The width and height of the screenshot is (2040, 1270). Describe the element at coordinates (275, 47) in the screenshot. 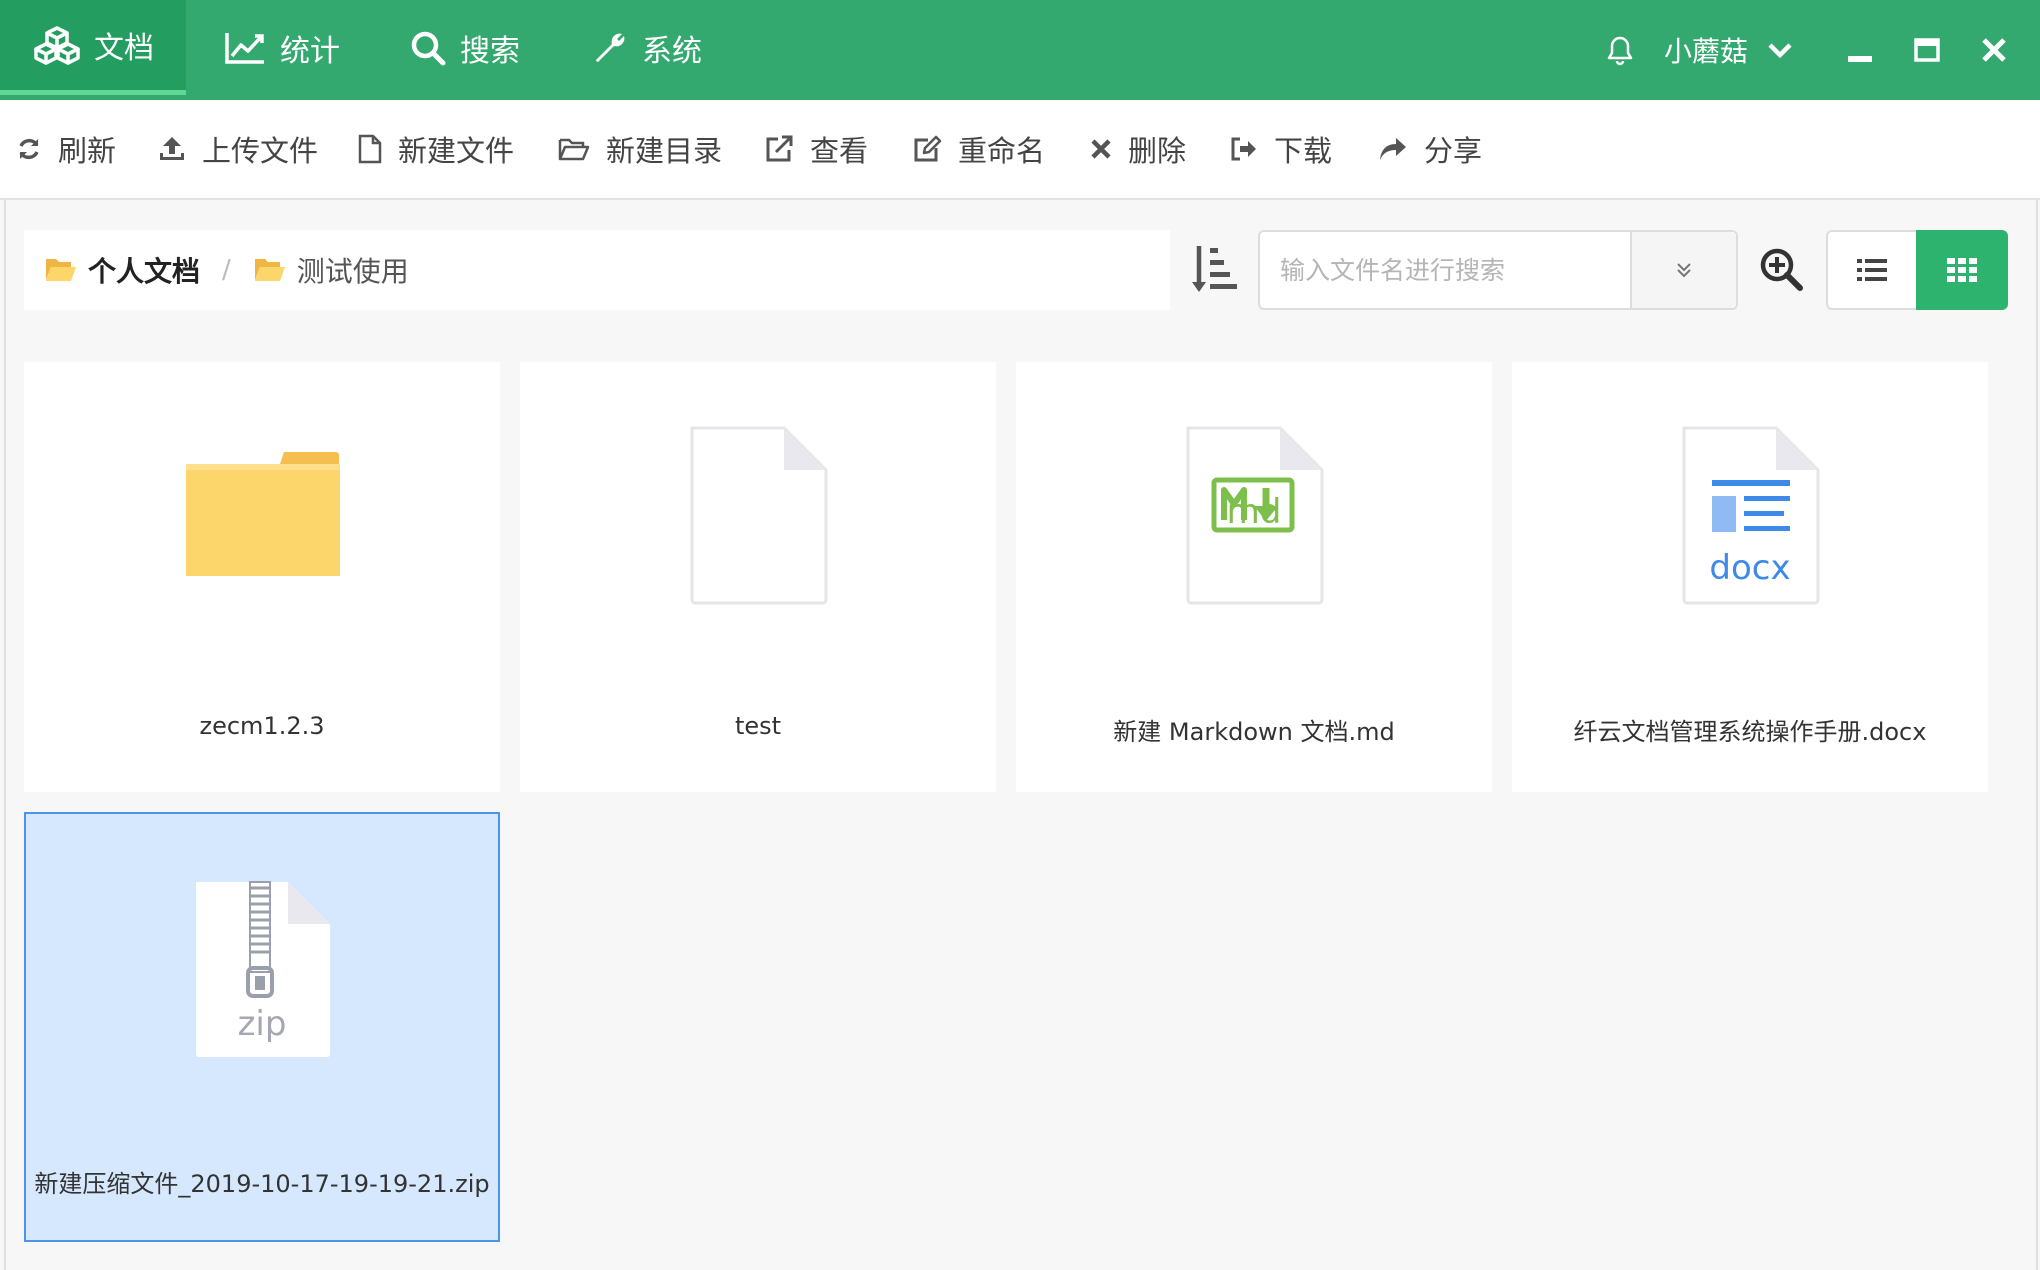

I see `tab-statistics: 统计` at that location.